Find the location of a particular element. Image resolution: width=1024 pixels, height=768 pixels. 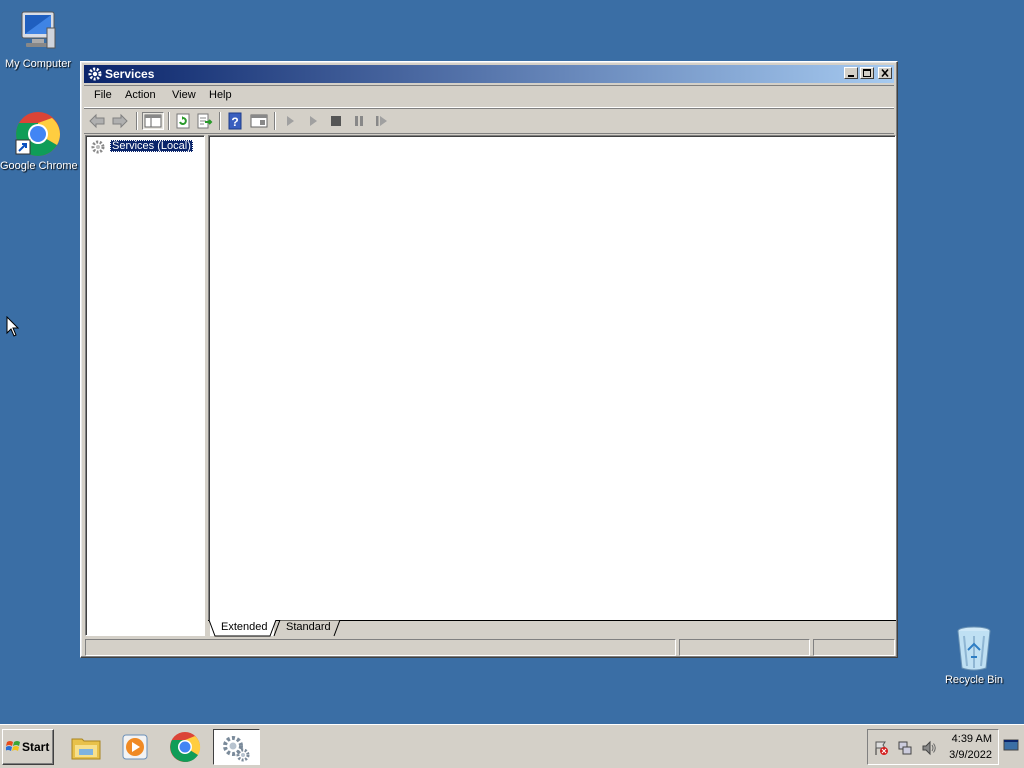

pause-service-button is located at coordinates (359, 121).